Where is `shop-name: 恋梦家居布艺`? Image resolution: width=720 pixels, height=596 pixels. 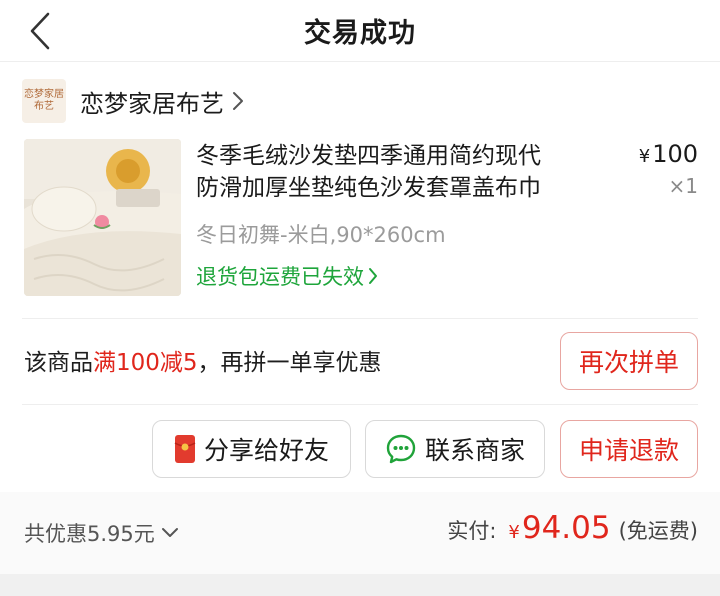 shop-name: 恋梦家居布艺 is located at coordinates (152, 103).